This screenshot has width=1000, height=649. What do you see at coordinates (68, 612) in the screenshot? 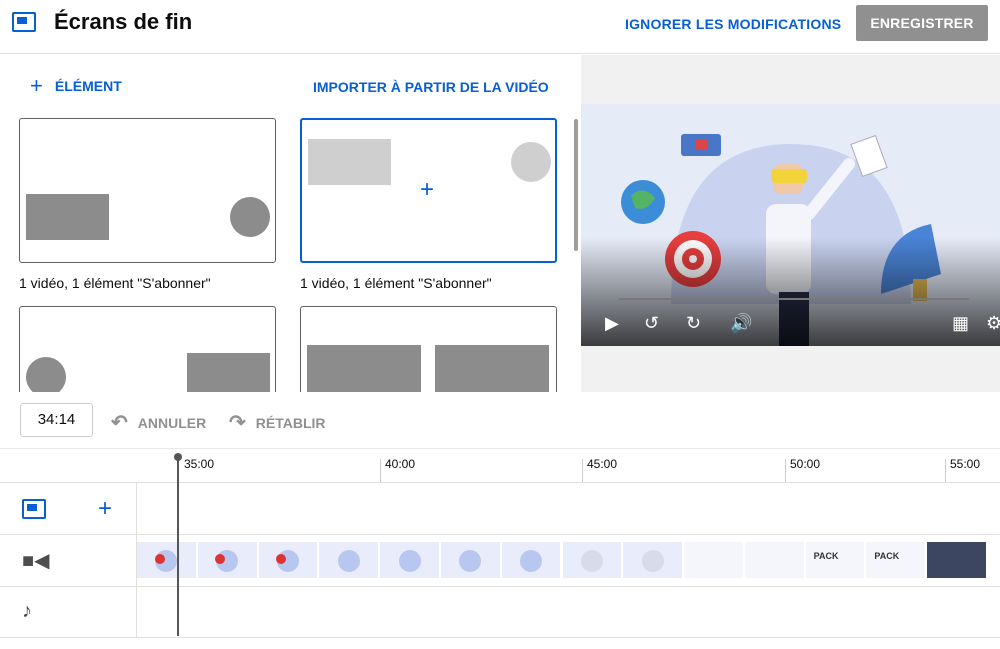
I see `track-header: ♪` at bounding box center [68, 612].